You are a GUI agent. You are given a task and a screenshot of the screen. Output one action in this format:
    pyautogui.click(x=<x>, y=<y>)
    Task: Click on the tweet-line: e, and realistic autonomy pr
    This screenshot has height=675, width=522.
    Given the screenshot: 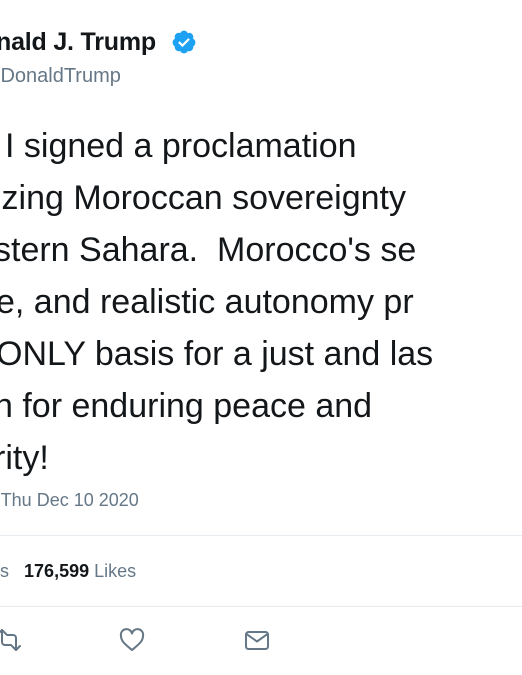 What is the action you would take?
    pyautogui.click(x=207, y=302)
    